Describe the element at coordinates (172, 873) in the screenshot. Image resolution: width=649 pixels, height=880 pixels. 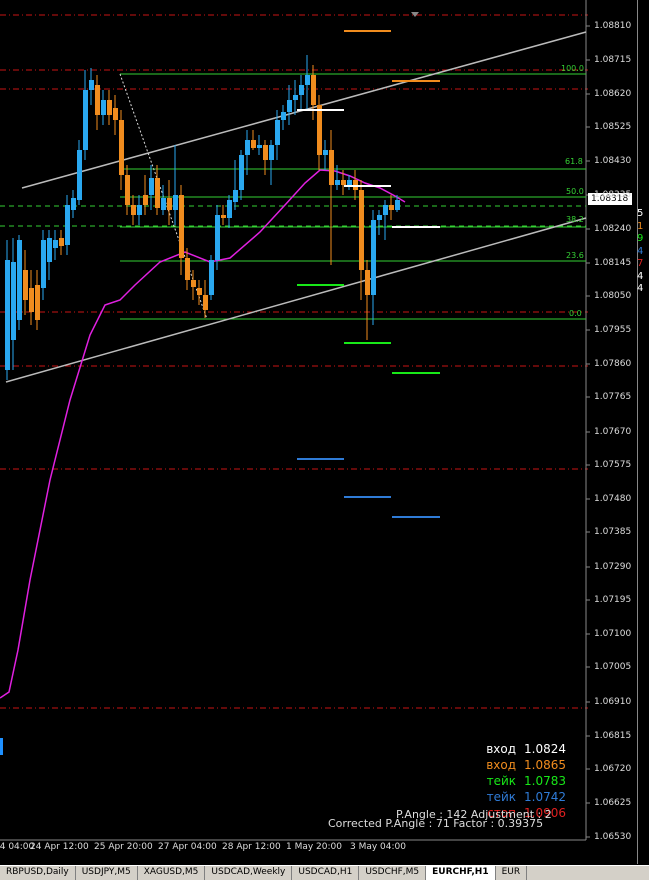
I see `chart-tab: XAGUSD,M5` at that location.